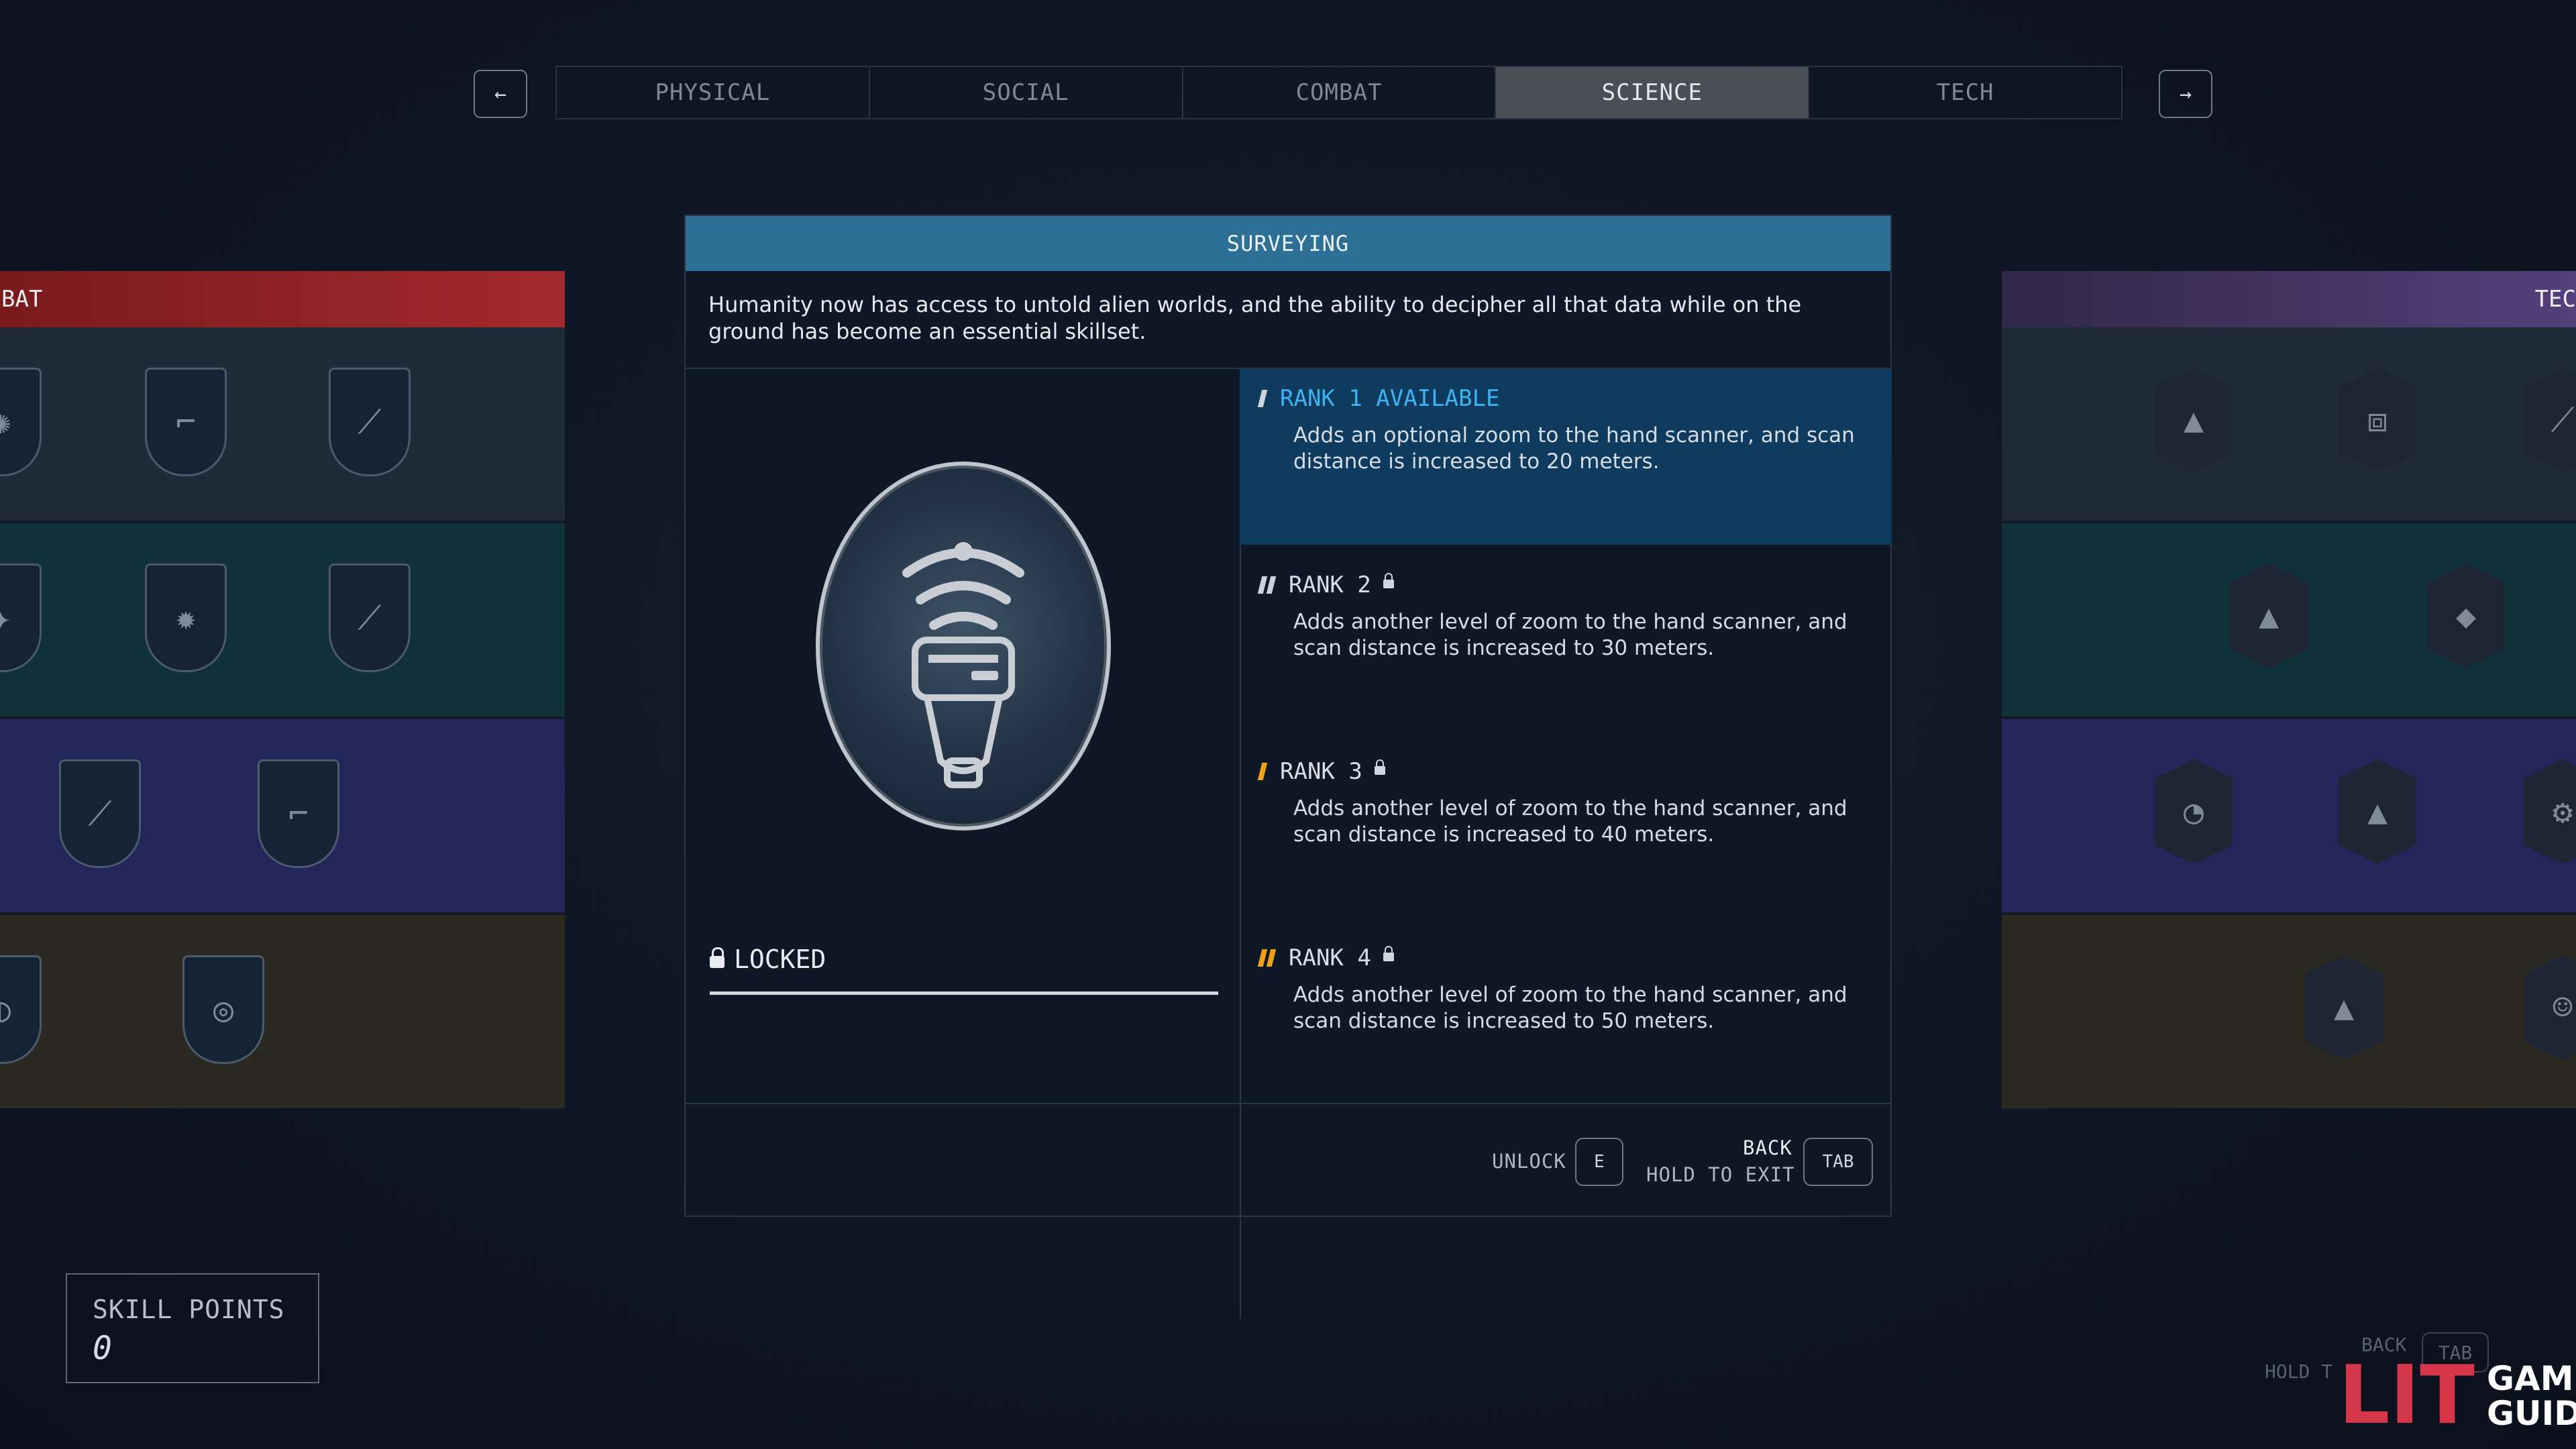  I want to click on logo-line1: GAMER, so click(2531, 1378).